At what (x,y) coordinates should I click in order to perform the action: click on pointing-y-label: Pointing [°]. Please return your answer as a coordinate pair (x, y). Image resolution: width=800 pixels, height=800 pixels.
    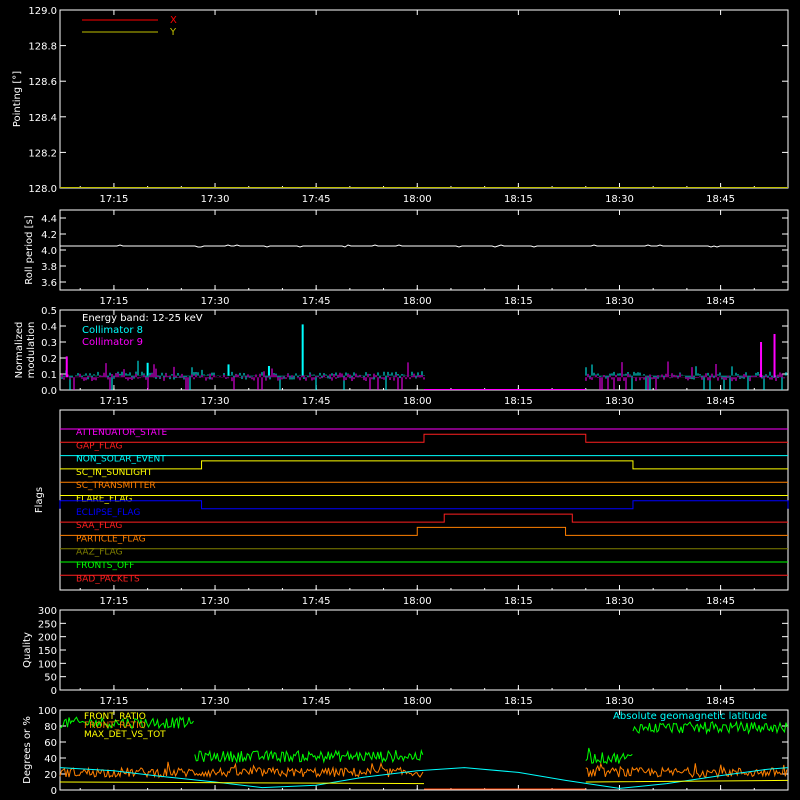
    Looking at the image, I should click on (17, 99).